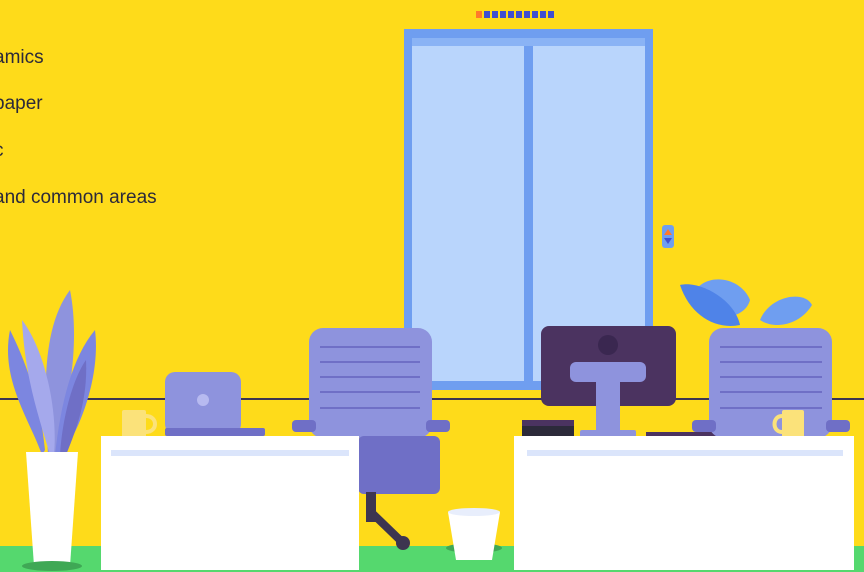 This screenshot has width=864, height=572. What do you see at coordinates (771, 383) in the screenshot?
I see `chair-right` at bounding box center [771, 383].